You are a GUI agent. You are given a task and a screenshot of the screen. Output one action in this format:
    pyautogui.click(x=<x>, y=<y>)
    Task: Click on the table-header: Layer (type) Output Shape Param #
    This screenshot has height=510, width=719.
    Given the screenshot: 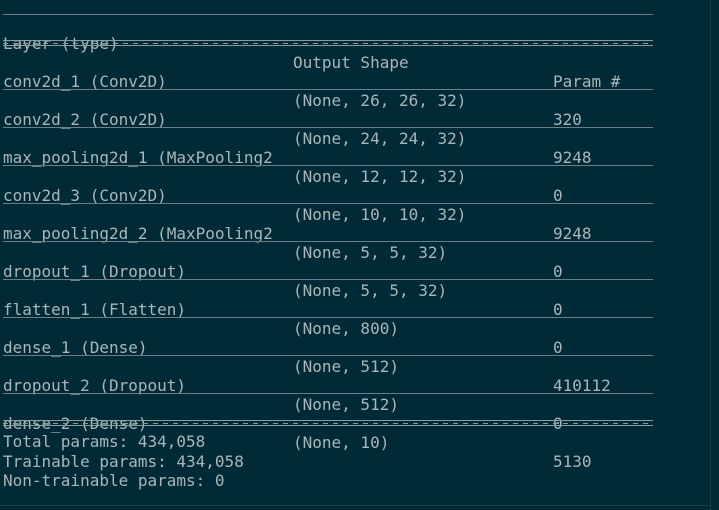 What is the action you would take?
    pyautogui.click(x=353, y=53)
    